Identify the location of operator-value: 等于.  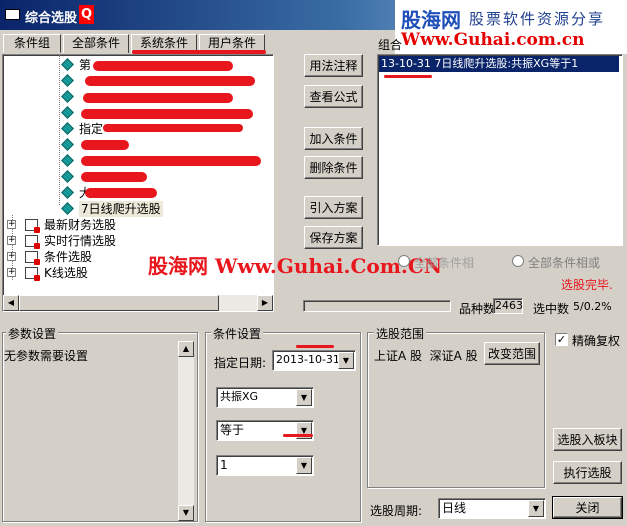
(232, 430).